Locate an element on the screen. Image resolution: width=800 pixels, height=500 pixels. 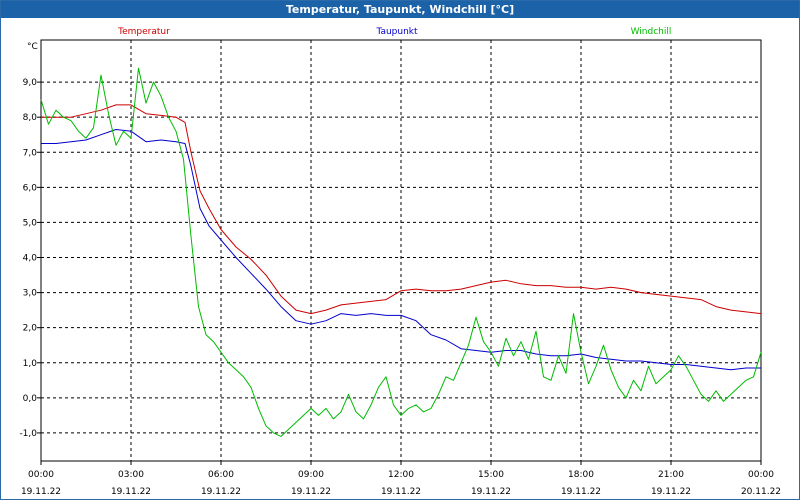
y-tick-label: 7,0 is located at coordinates (30, 153).